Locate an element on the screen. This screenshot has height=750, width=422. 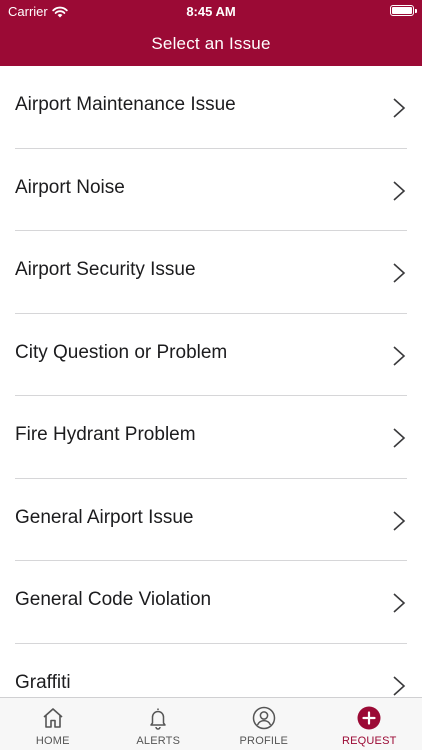
tab-bar: HOME ALERTS PROFILE REQUEST is located at coordinates (211, 723).